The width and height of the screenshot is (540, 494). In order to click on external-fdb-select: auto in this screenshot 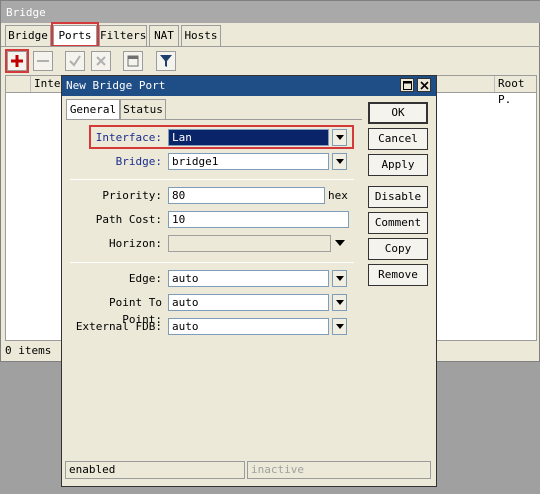, I will do `click(248, 326)`.